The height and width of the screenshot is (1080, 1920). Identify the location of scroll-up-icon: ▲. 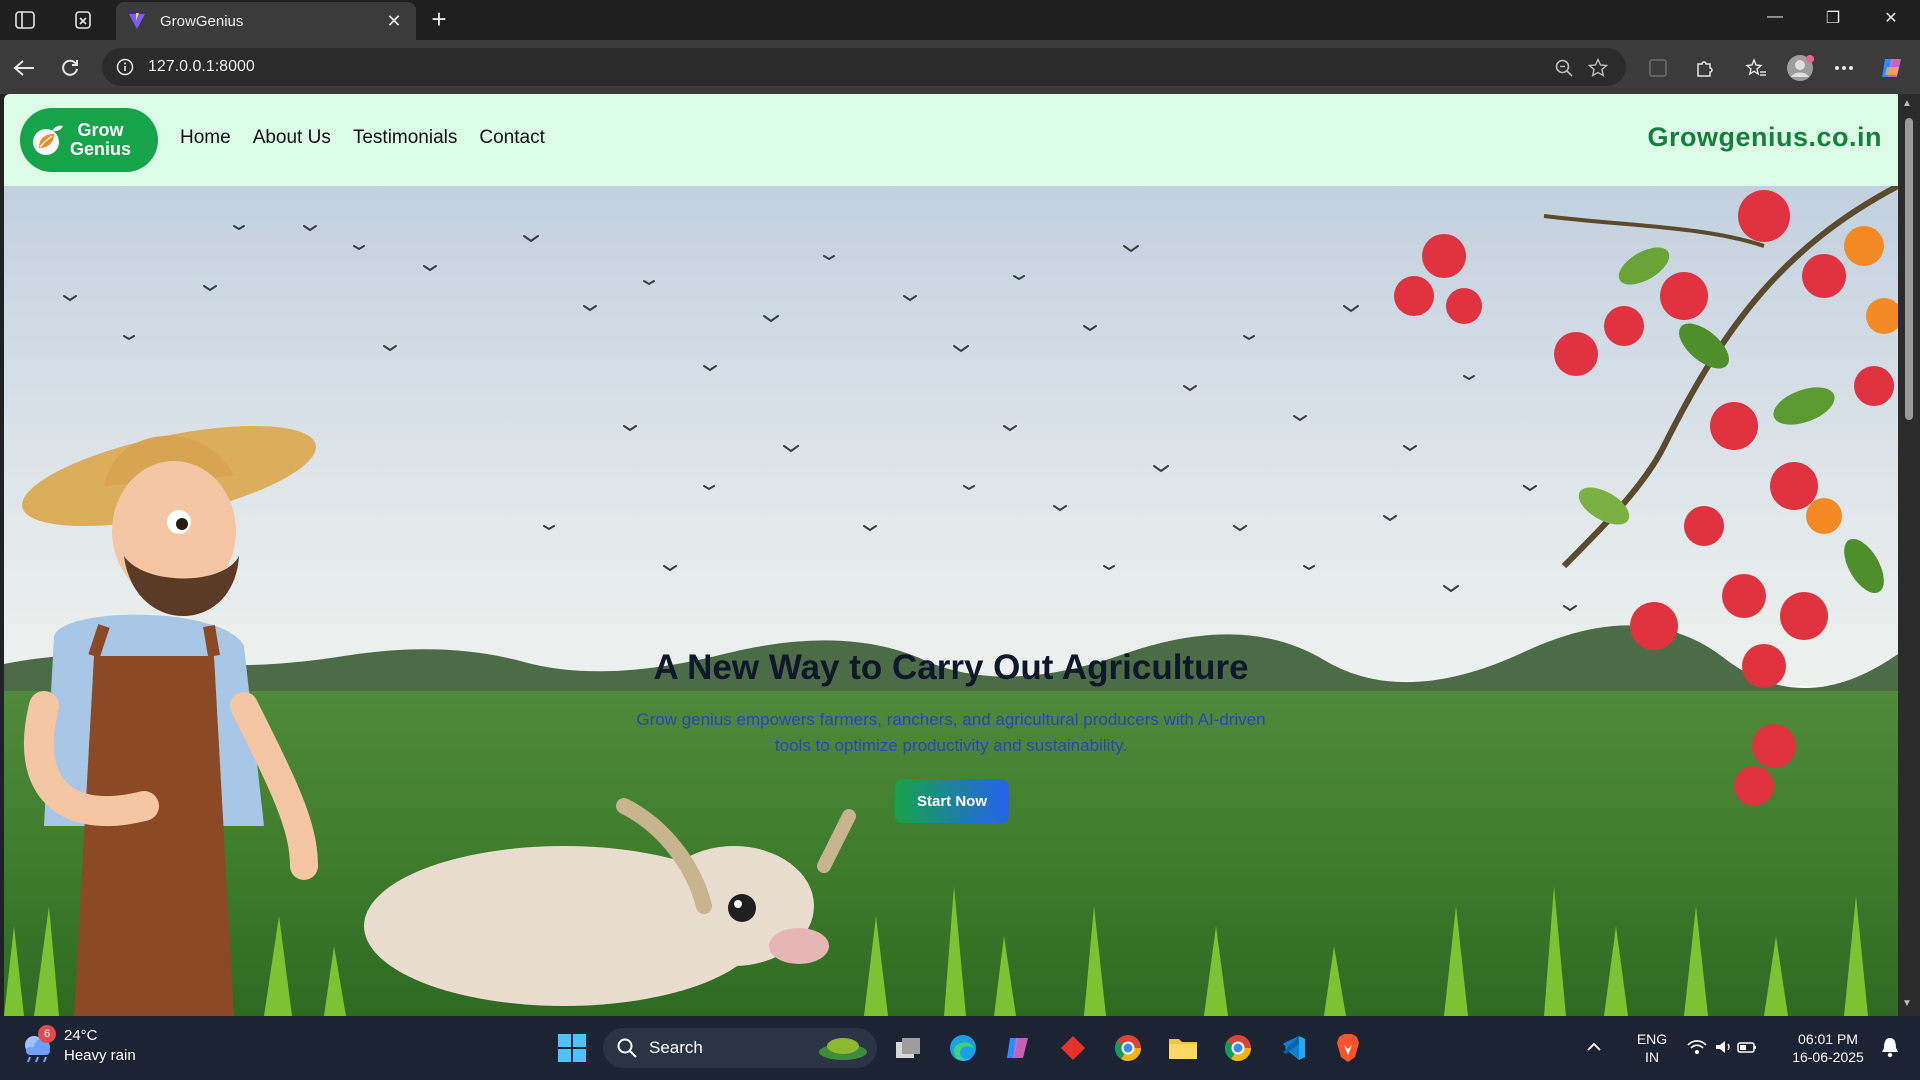
(1907, 103).